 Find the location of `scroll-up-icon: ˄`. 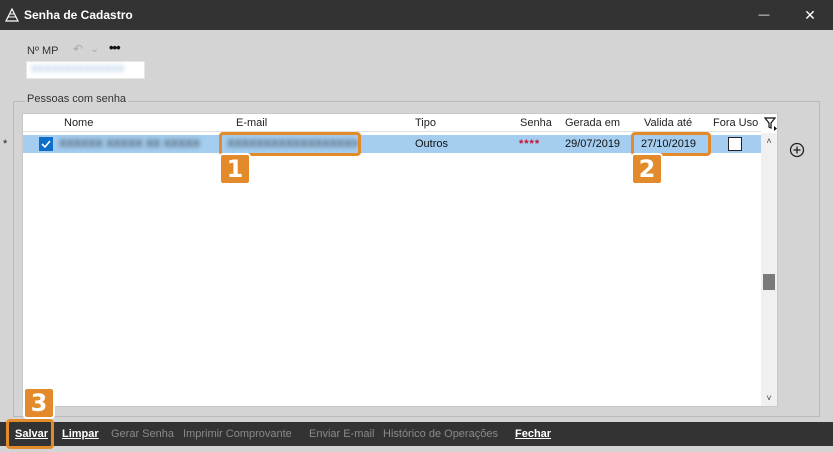

scroll-up-icon: ˄ is located at coordinates (769, 141).